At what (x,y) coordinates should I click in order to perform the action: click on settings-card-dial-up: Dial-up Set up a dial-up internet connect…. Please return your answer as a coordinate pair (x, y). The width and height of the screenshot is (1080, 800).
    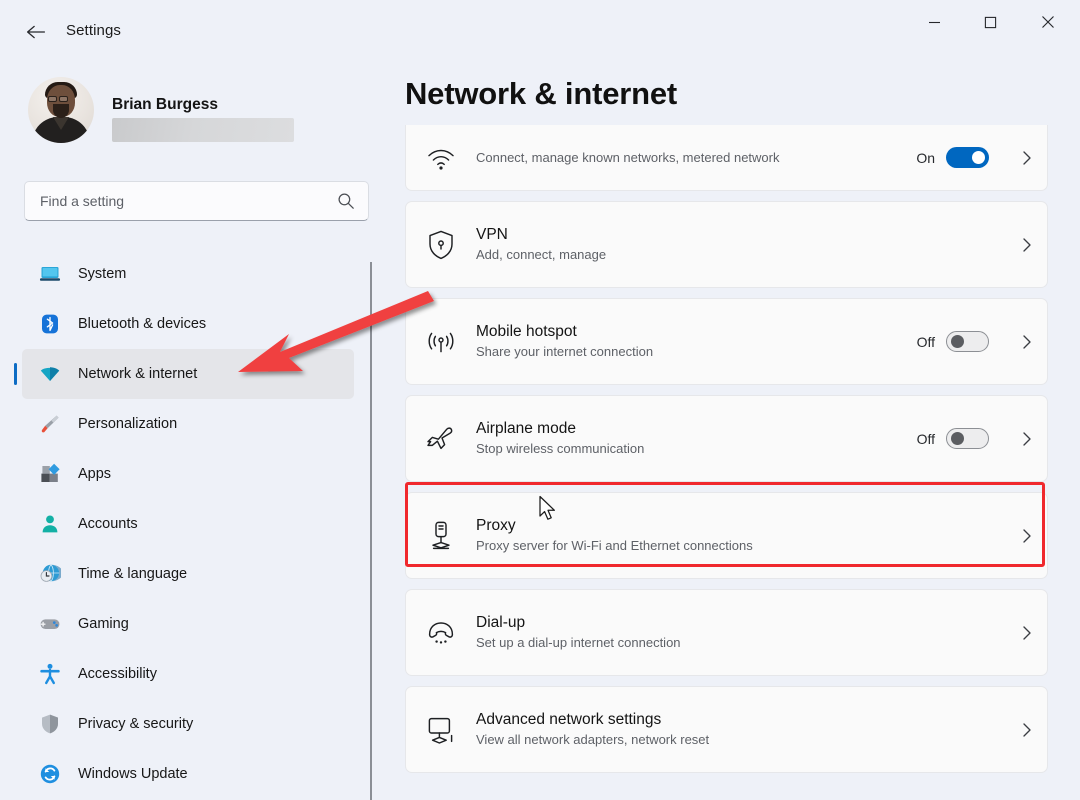
    Looking at the image, I should click on (726, 632).